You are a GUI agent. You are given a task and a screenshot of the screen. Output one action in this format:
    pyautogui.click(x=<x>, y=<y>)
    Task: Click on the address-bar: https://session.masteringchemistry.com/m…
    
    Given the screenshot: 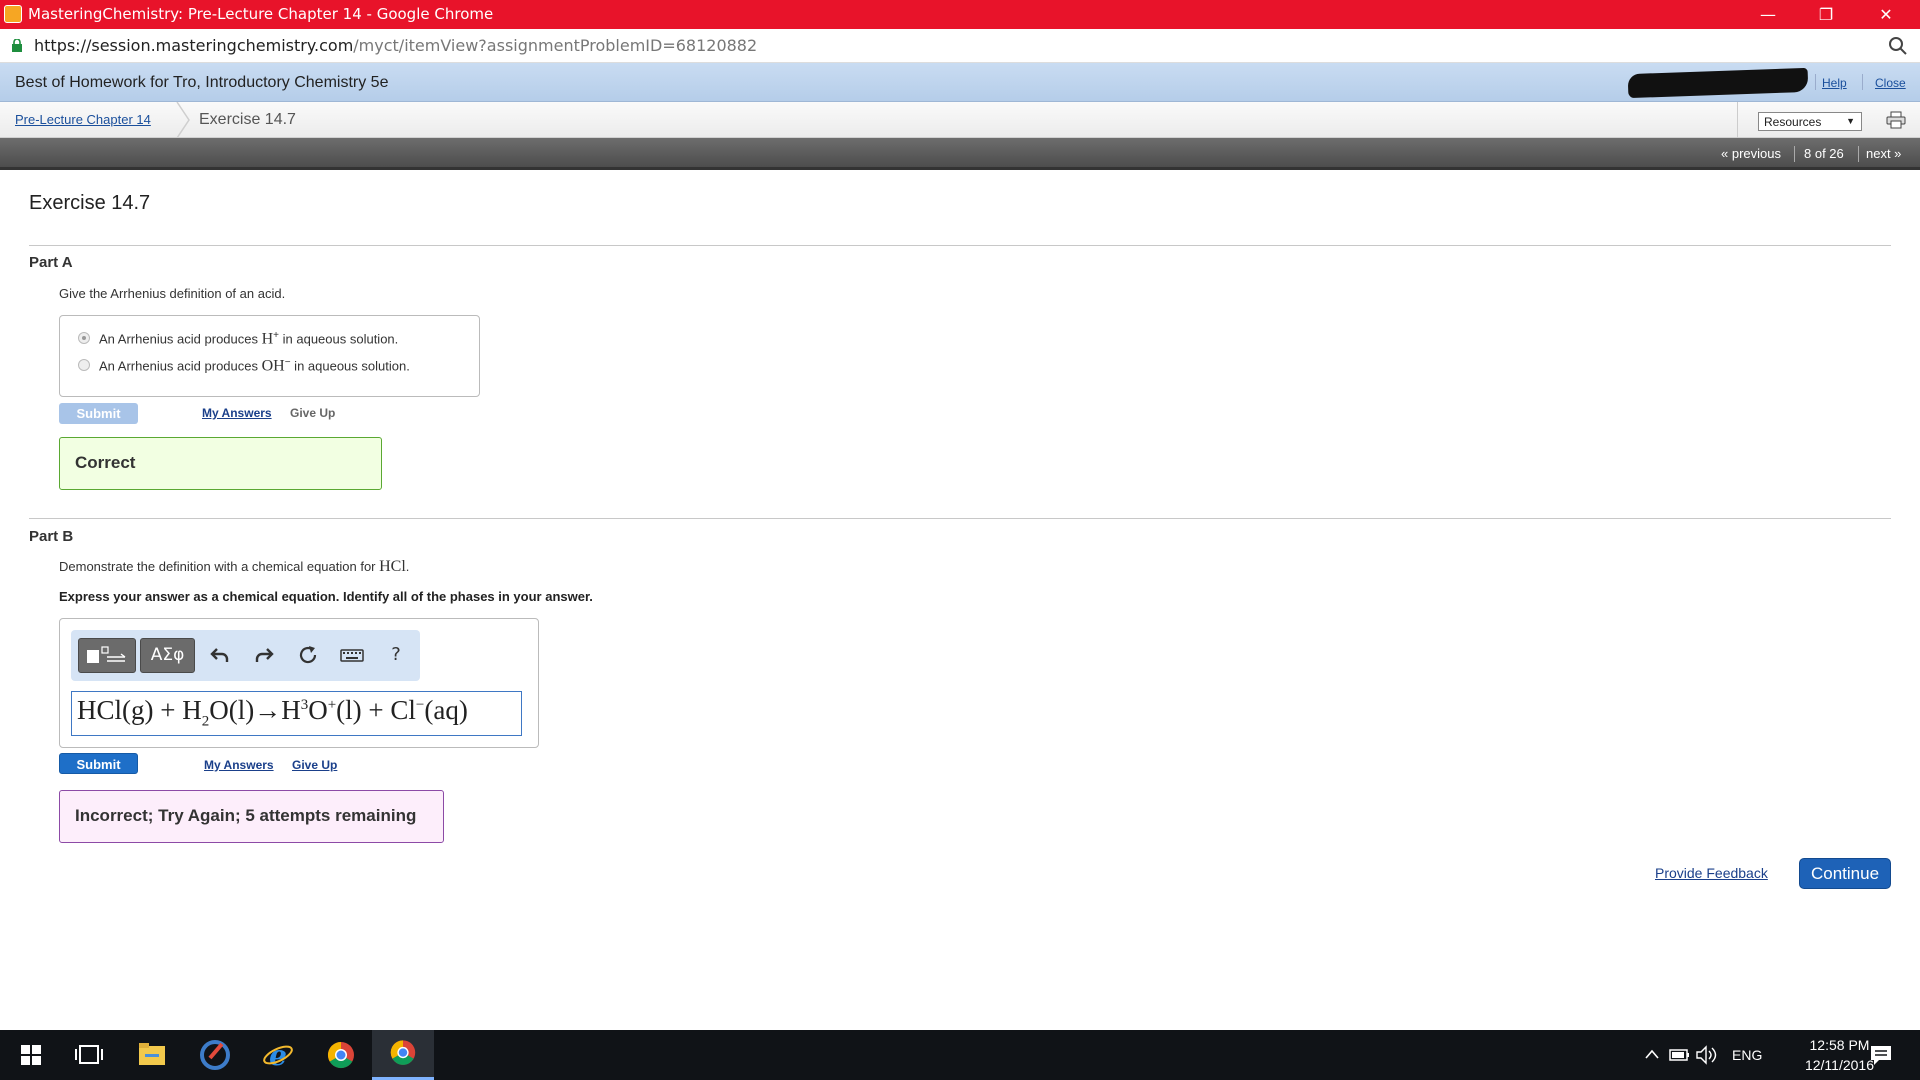 What is the action you would take?
    pyautogui.click(x=960, y=46)
    